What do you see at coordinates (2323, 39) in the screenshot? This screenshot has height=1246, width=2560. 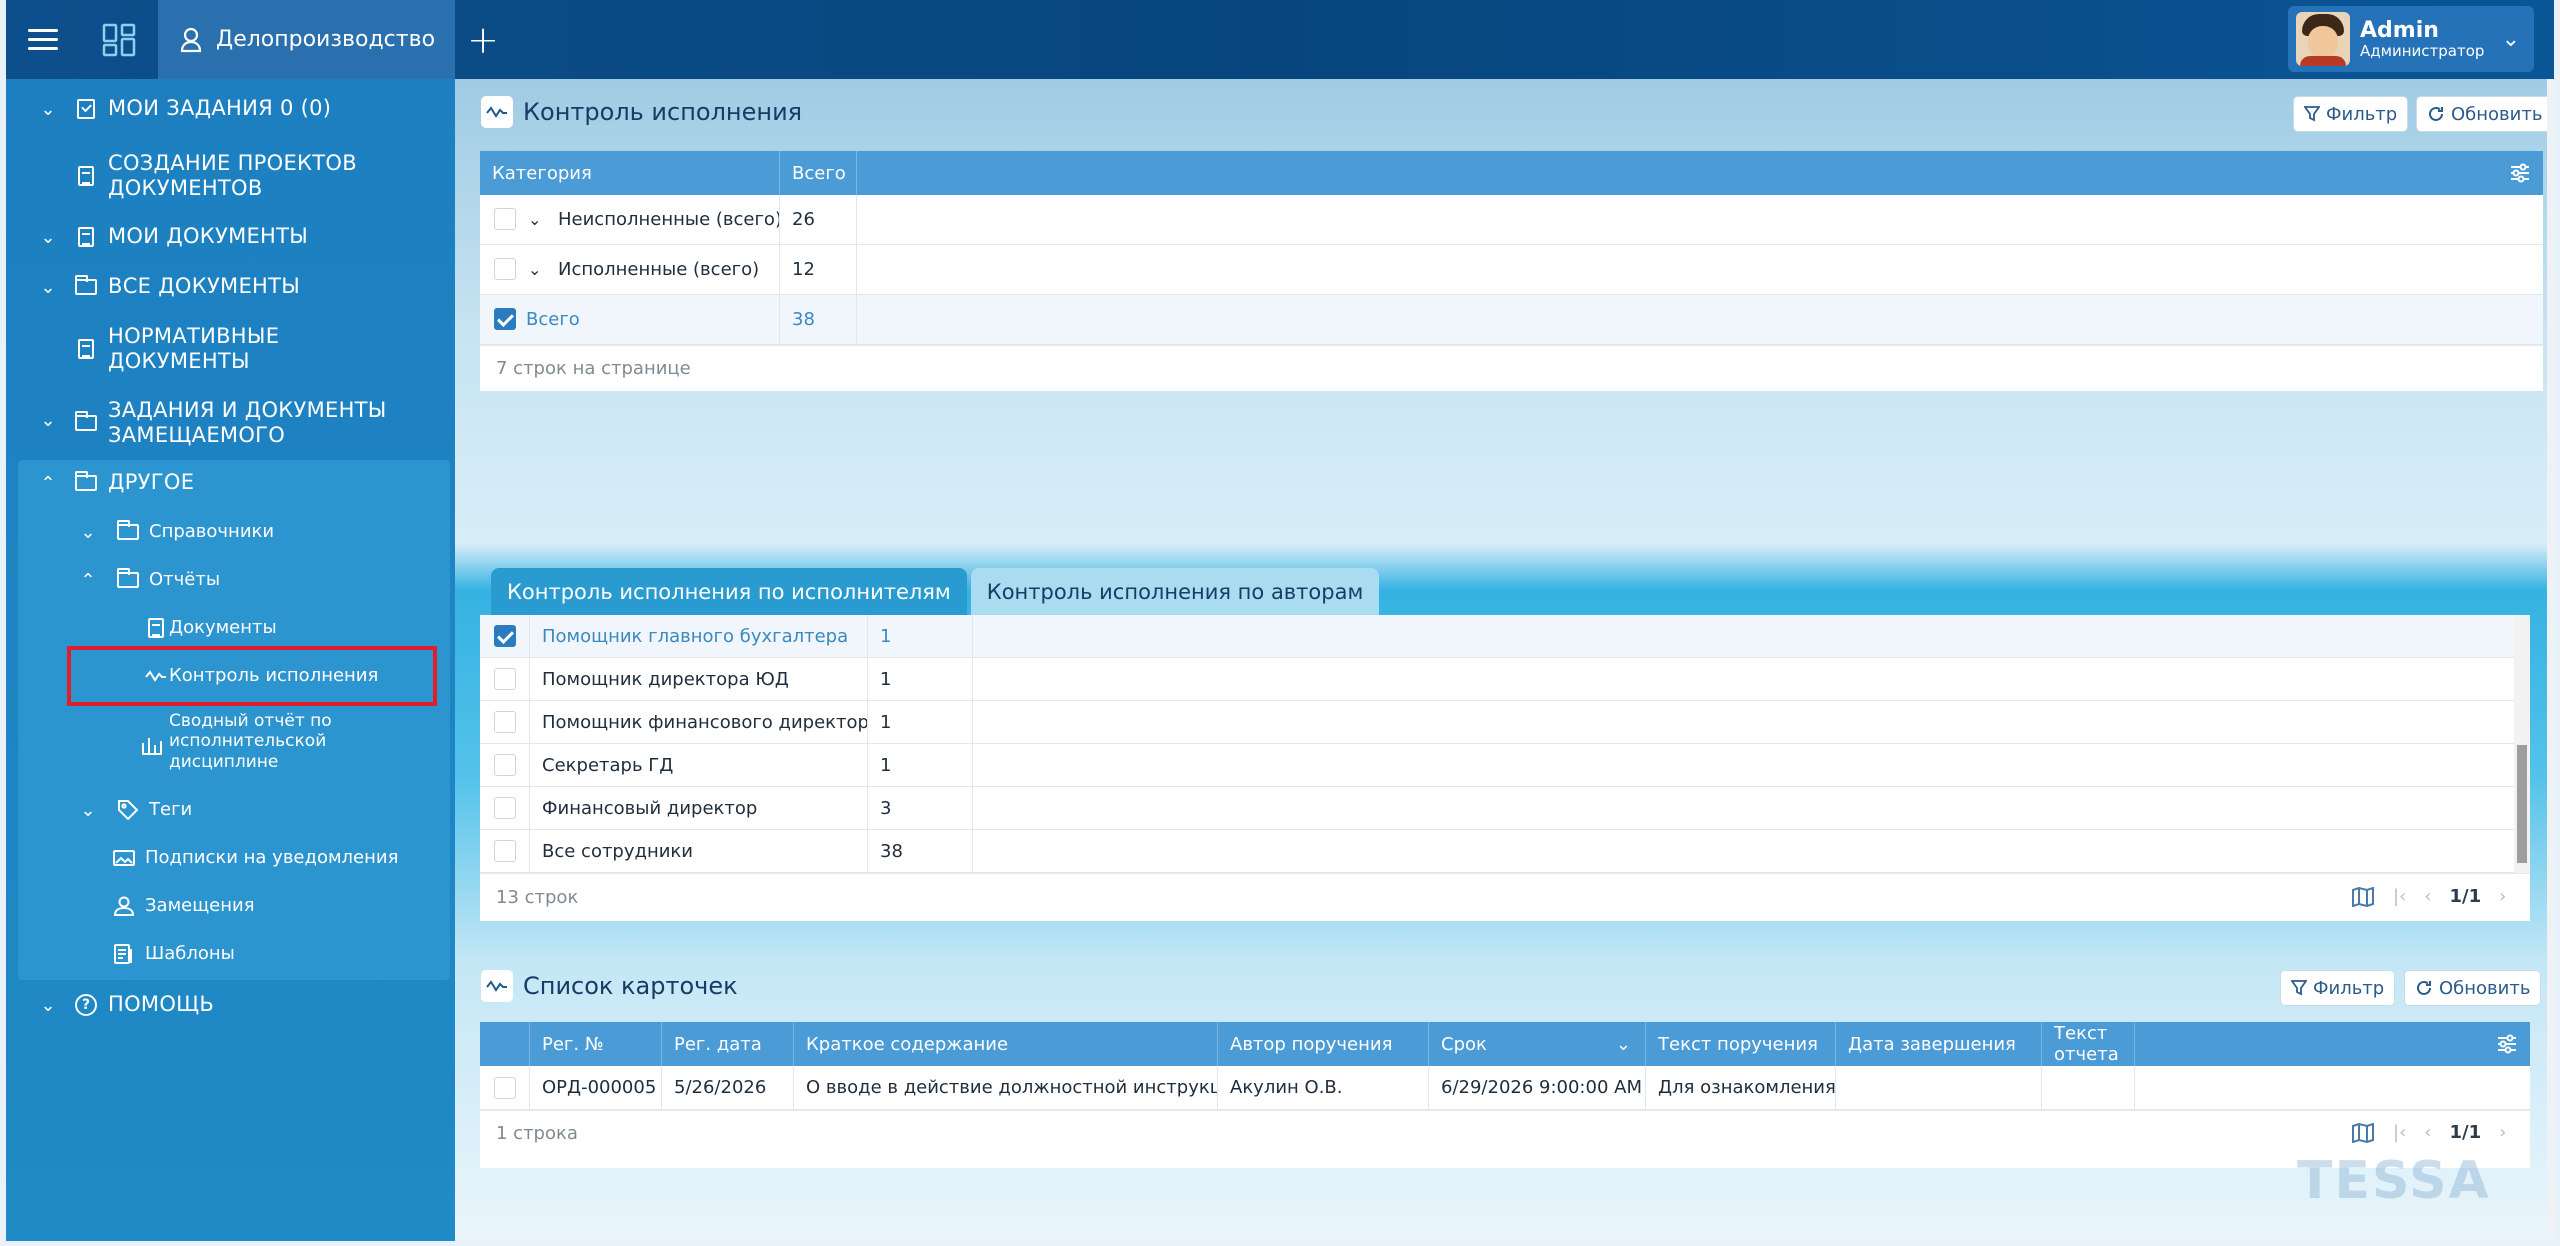 I see `avatar` at bounding box center [2323, 39].